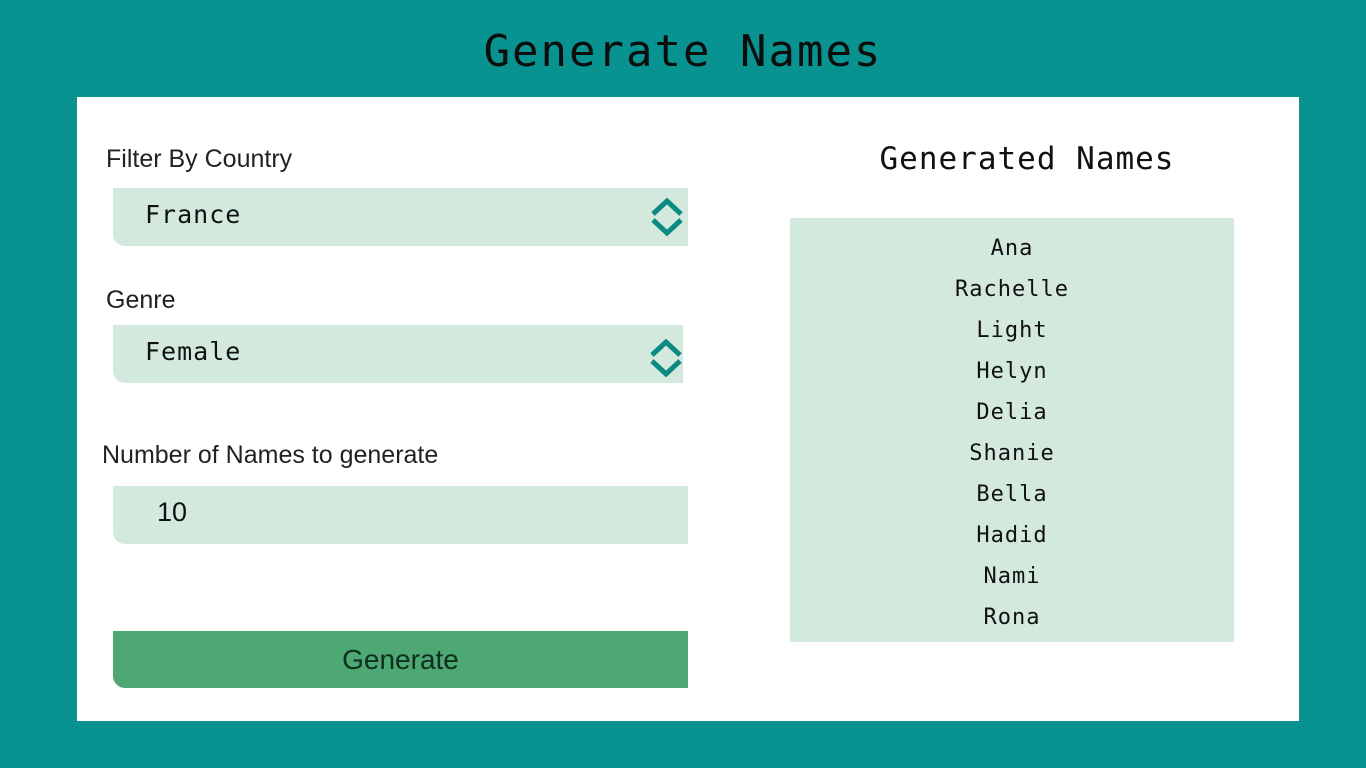 This screenshot has height=768, width=1366. Describe the element at coordinates (1012, 617) in the screenshot. I see `list-item: Rona` at that location.